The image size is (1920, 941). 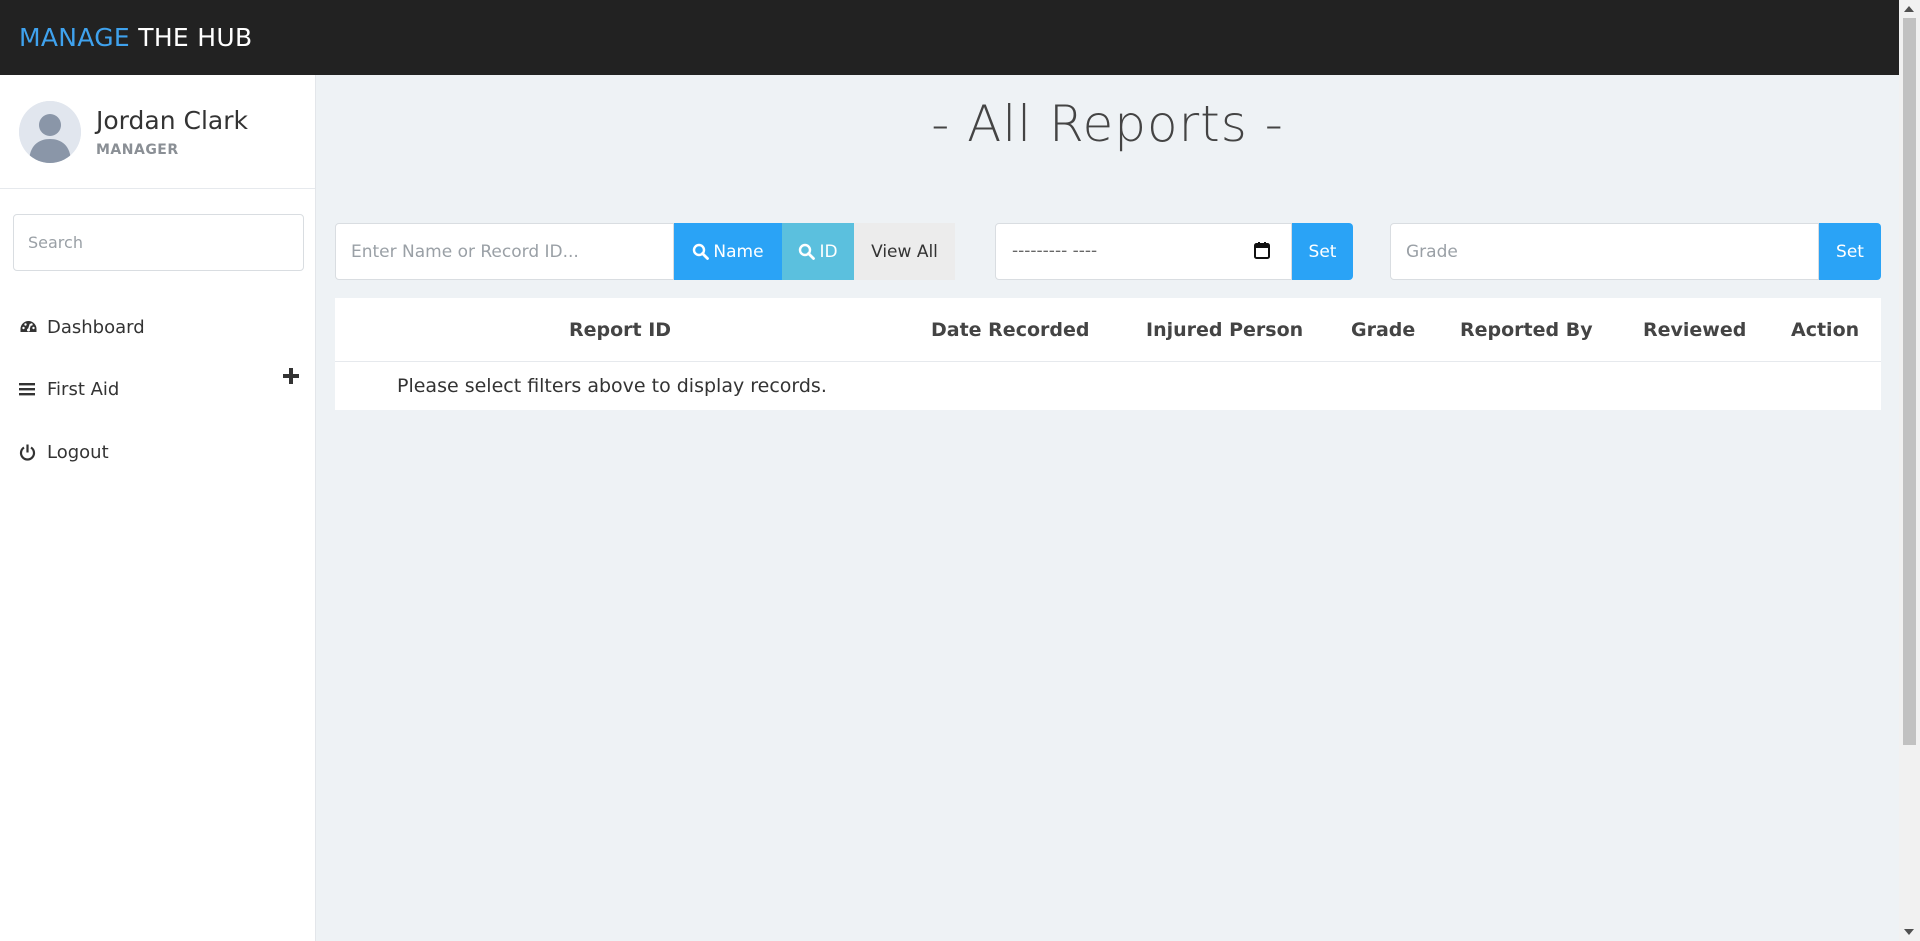 I want to click on button-label: View All, so click(x=904, y=251).